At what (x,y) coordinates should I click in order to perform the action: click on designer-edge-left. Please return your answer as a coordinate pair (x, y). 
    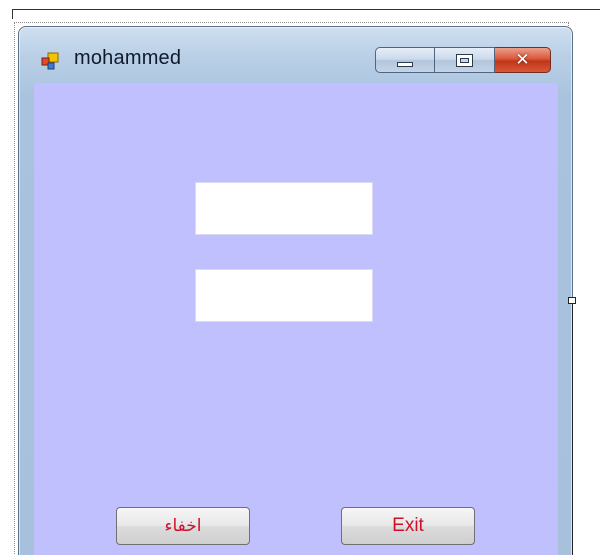
    Looking at the image, I should click on (12, 14).